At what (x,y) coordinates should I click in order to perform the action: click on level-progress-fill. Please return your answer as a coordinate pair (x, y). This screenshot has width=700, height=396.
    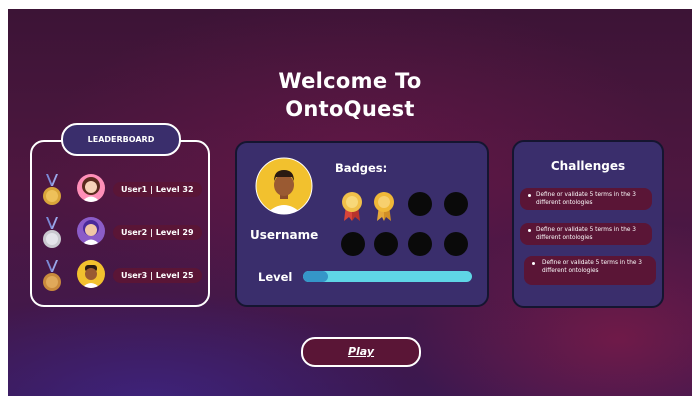
    Looking at the image, I should click on (316, 276).